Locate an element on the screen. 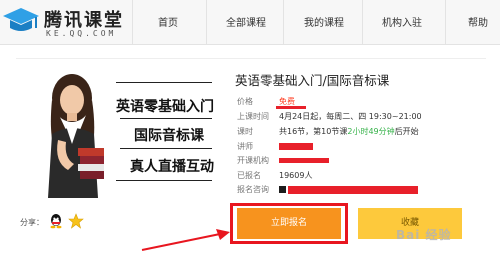  graduation-cap-icon is located at coordinates (21, 19).